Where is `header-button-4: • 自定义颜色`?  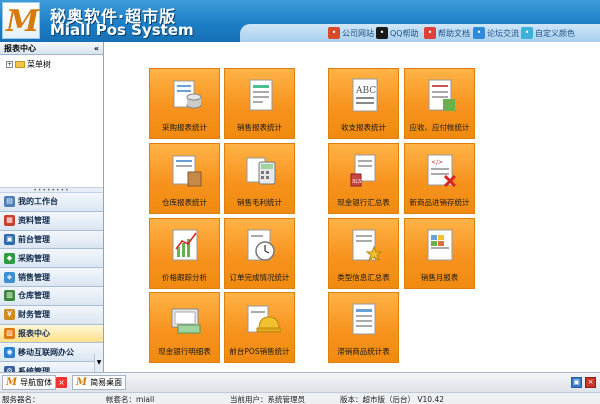 header-button-4: • 自定义颜色 is located at coordinates (548, 33).